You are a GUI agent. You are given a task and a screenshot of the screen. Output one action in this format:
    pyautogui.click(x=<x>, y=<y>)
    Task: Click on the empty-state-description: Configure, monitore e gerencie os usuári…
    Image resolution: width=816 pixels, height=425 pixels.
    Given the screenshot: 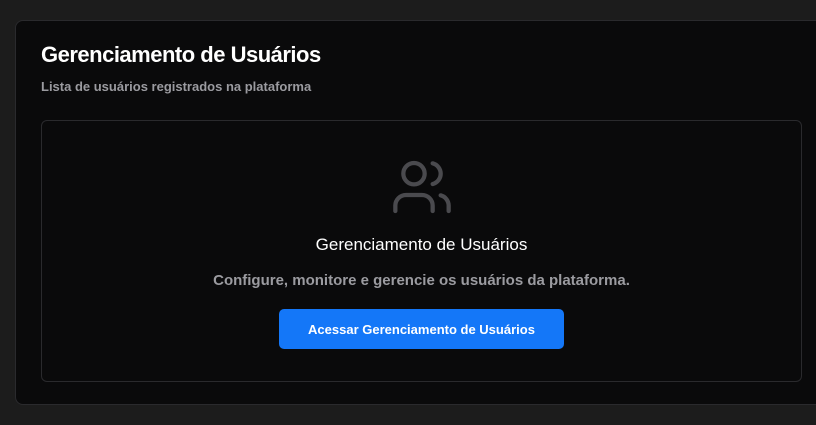 What is the action you would take?
    pyautogui.click(x=421, y=280)
    